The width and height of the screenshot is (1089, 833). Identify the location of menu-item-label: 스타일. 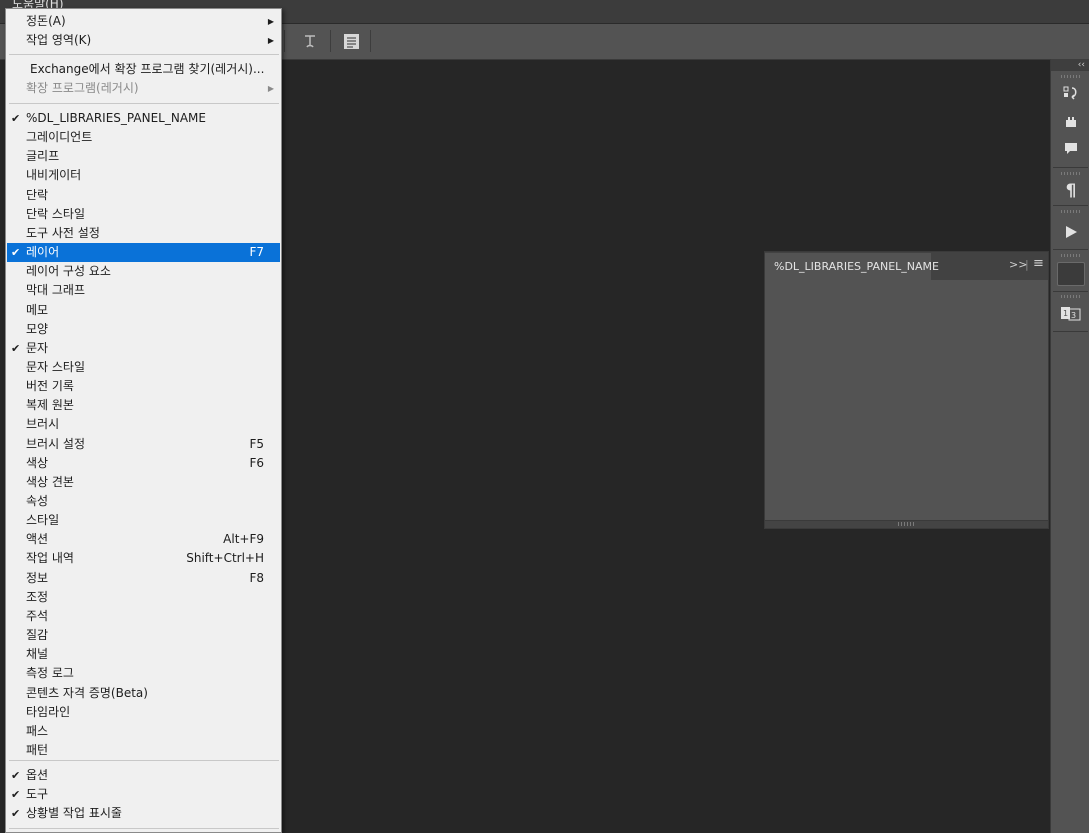
(43, 520).